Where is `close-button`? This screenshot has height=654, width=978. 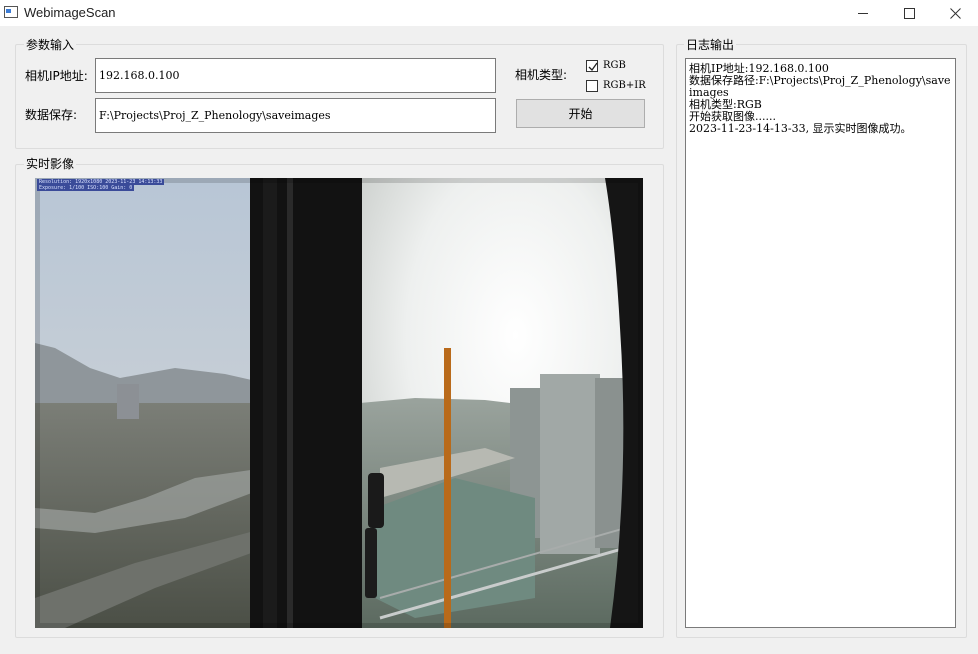 close-button is located at coordinates (955, 13).